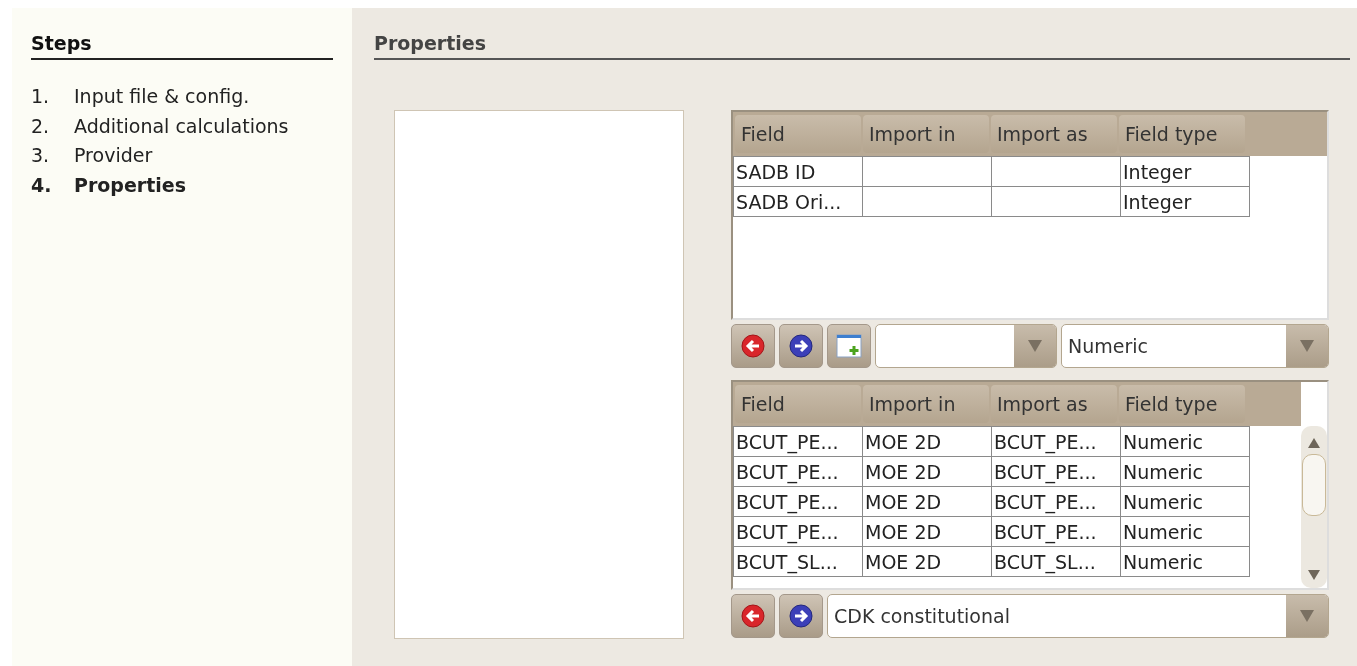 The image size is (1357, 666). What do you see at coordinates (1314, 485) in the screenshot?
I see `scrollbar-thumb` at bounding box center [1314, 485].